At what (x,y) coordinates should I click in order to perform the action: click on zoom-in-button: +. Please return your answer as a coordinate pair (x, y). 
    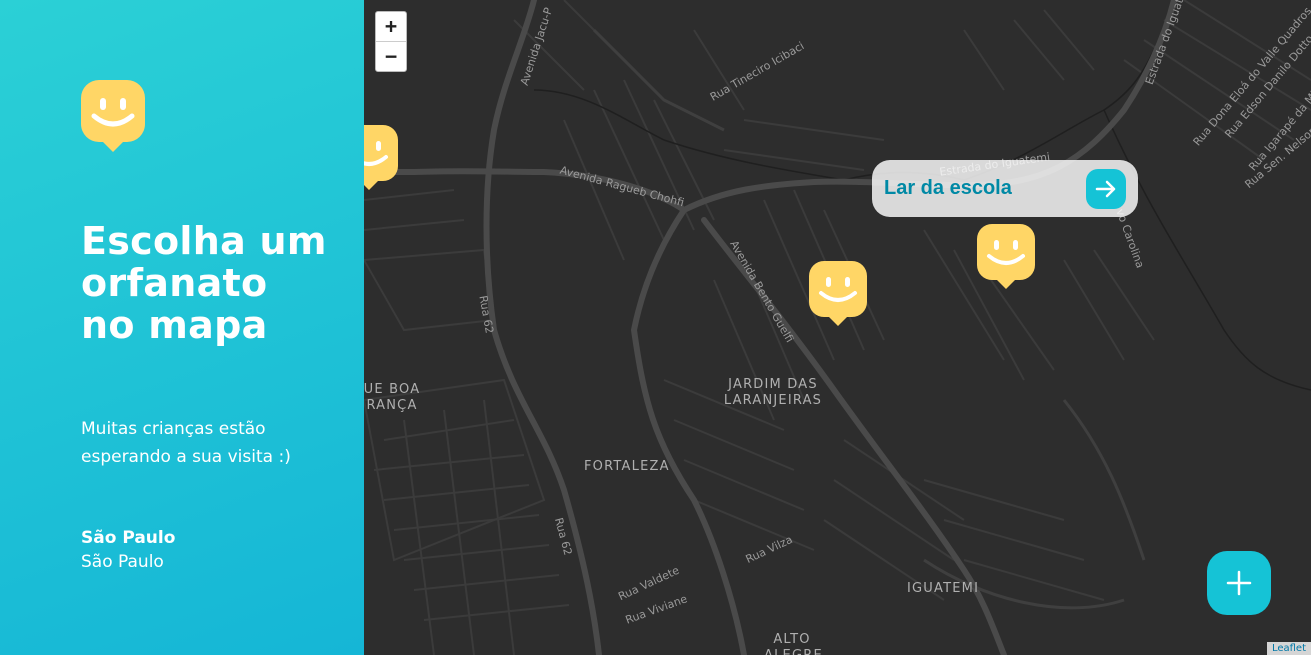
    Looking at the image, I should click on (391, 27).